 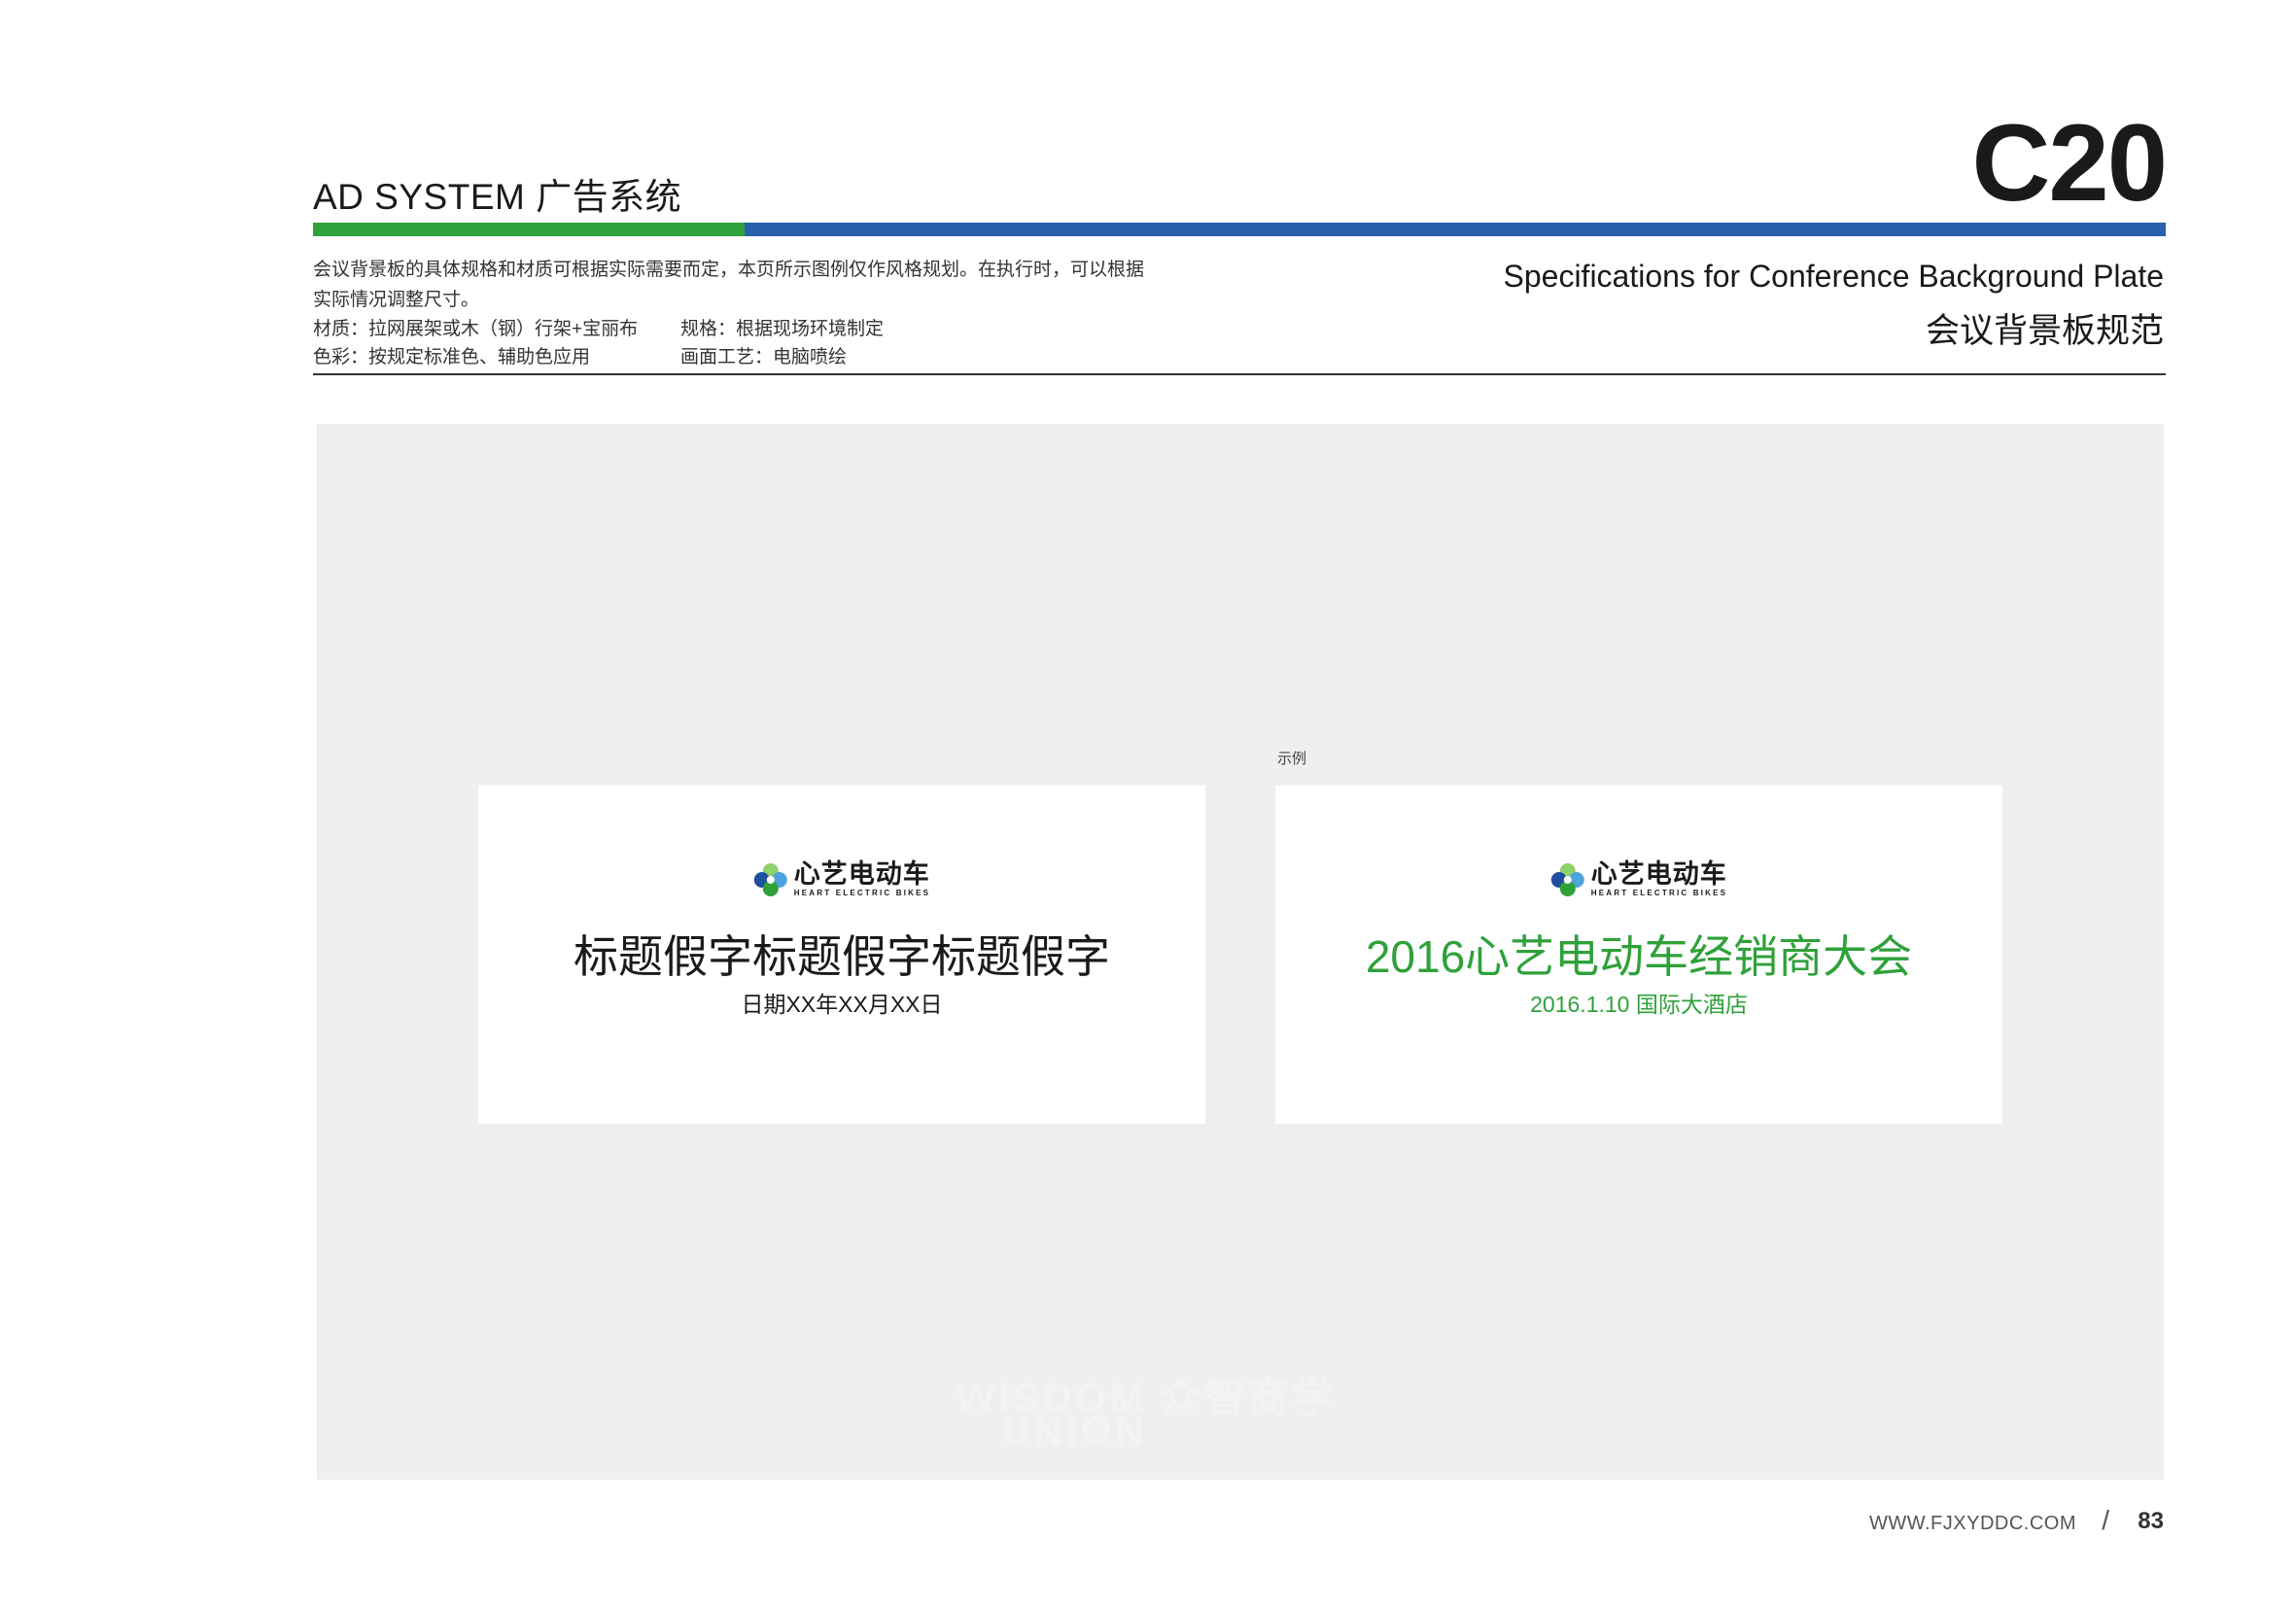 I want to click on description-color-row: 色彩：按规定标准色、辅助色应用 画面工艺：电脑喷绘, so click(x=580, y=355).